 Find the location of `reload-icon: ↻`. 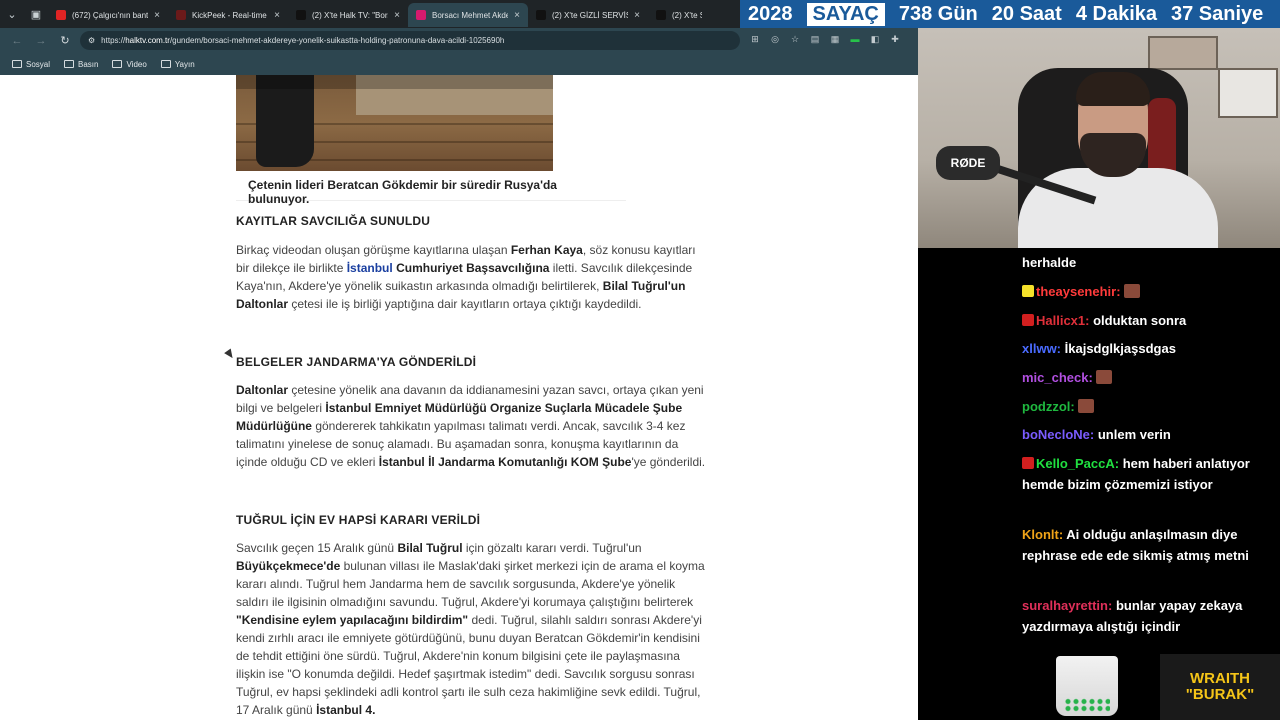

reload-icon: ↻ is located at coordinates (65, 41).